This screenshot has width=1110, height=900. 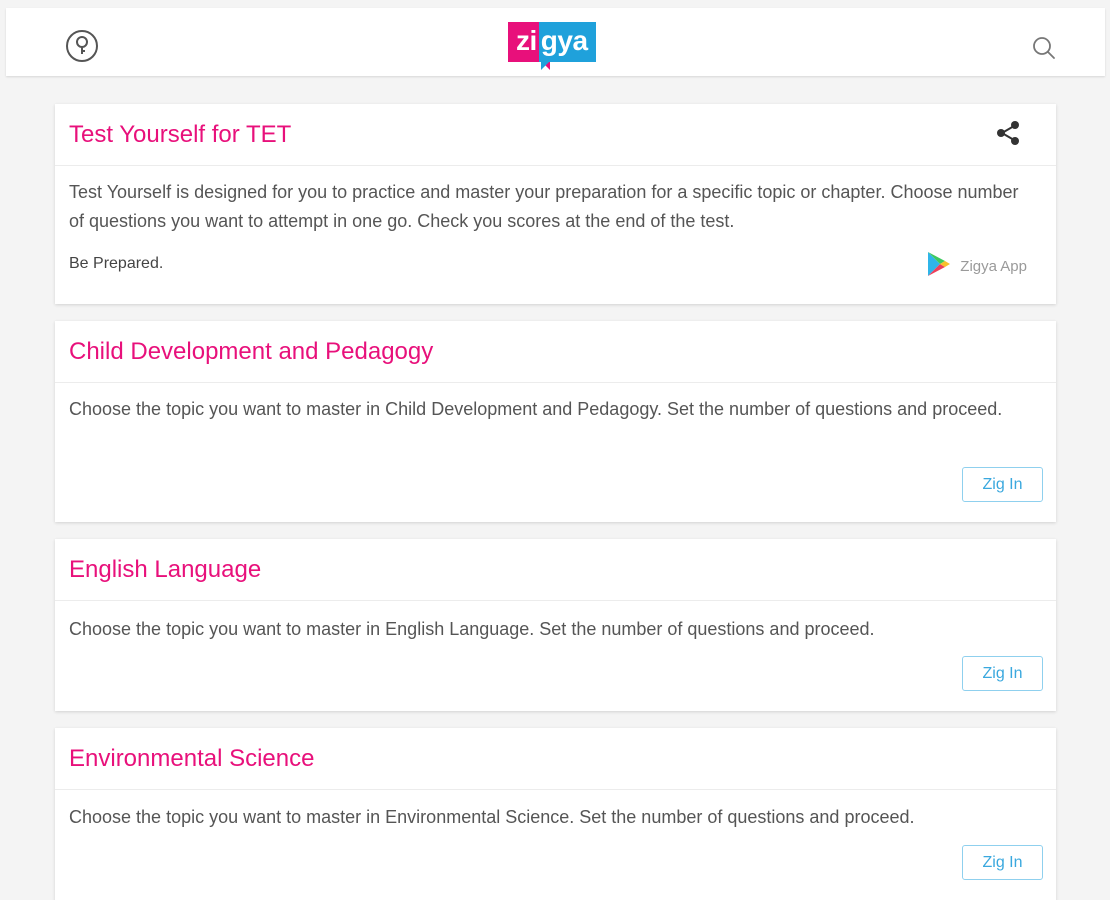 I want to click on help-button, so click(x=82, y=48).